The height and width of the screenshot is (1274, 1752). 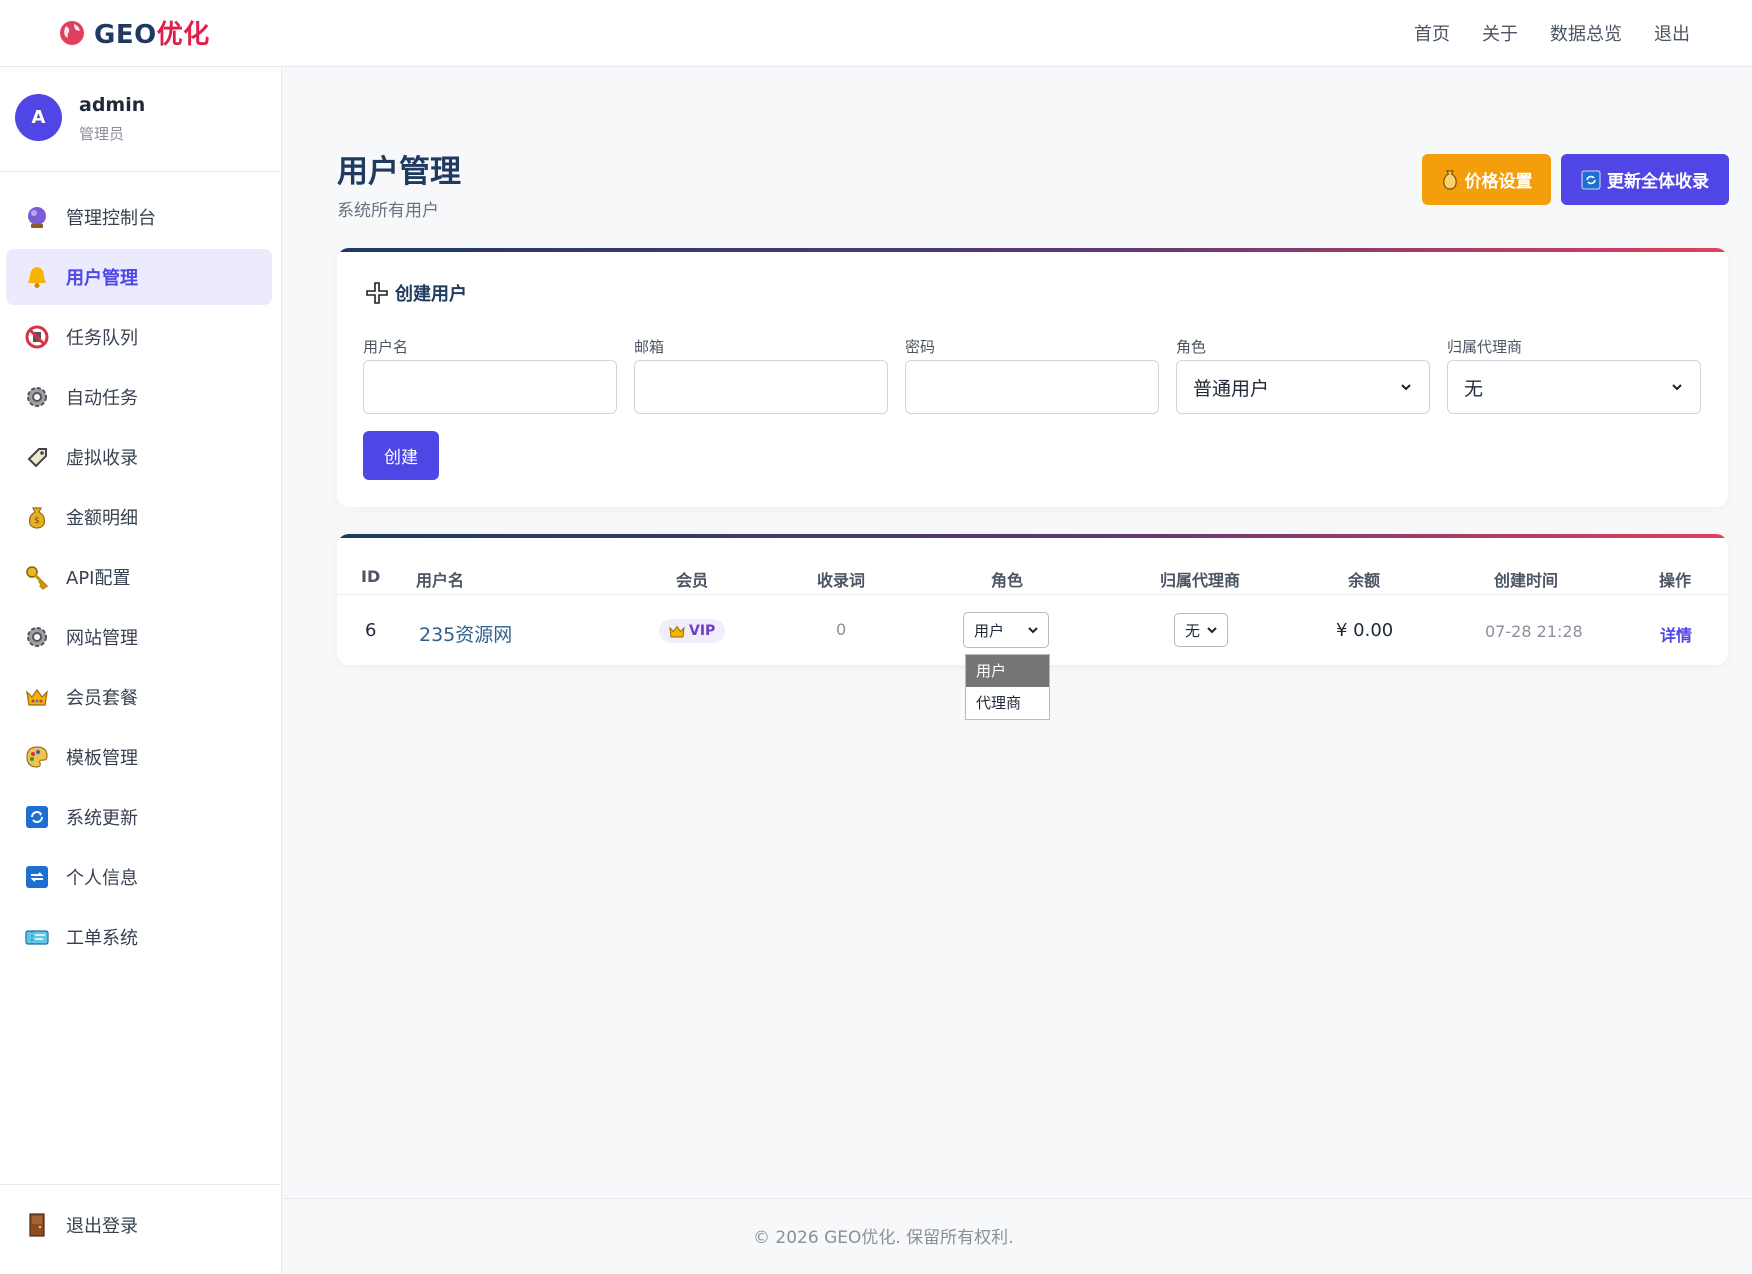 I want to click on create-user-heading: 创建用户, so click(x=416, y=293).